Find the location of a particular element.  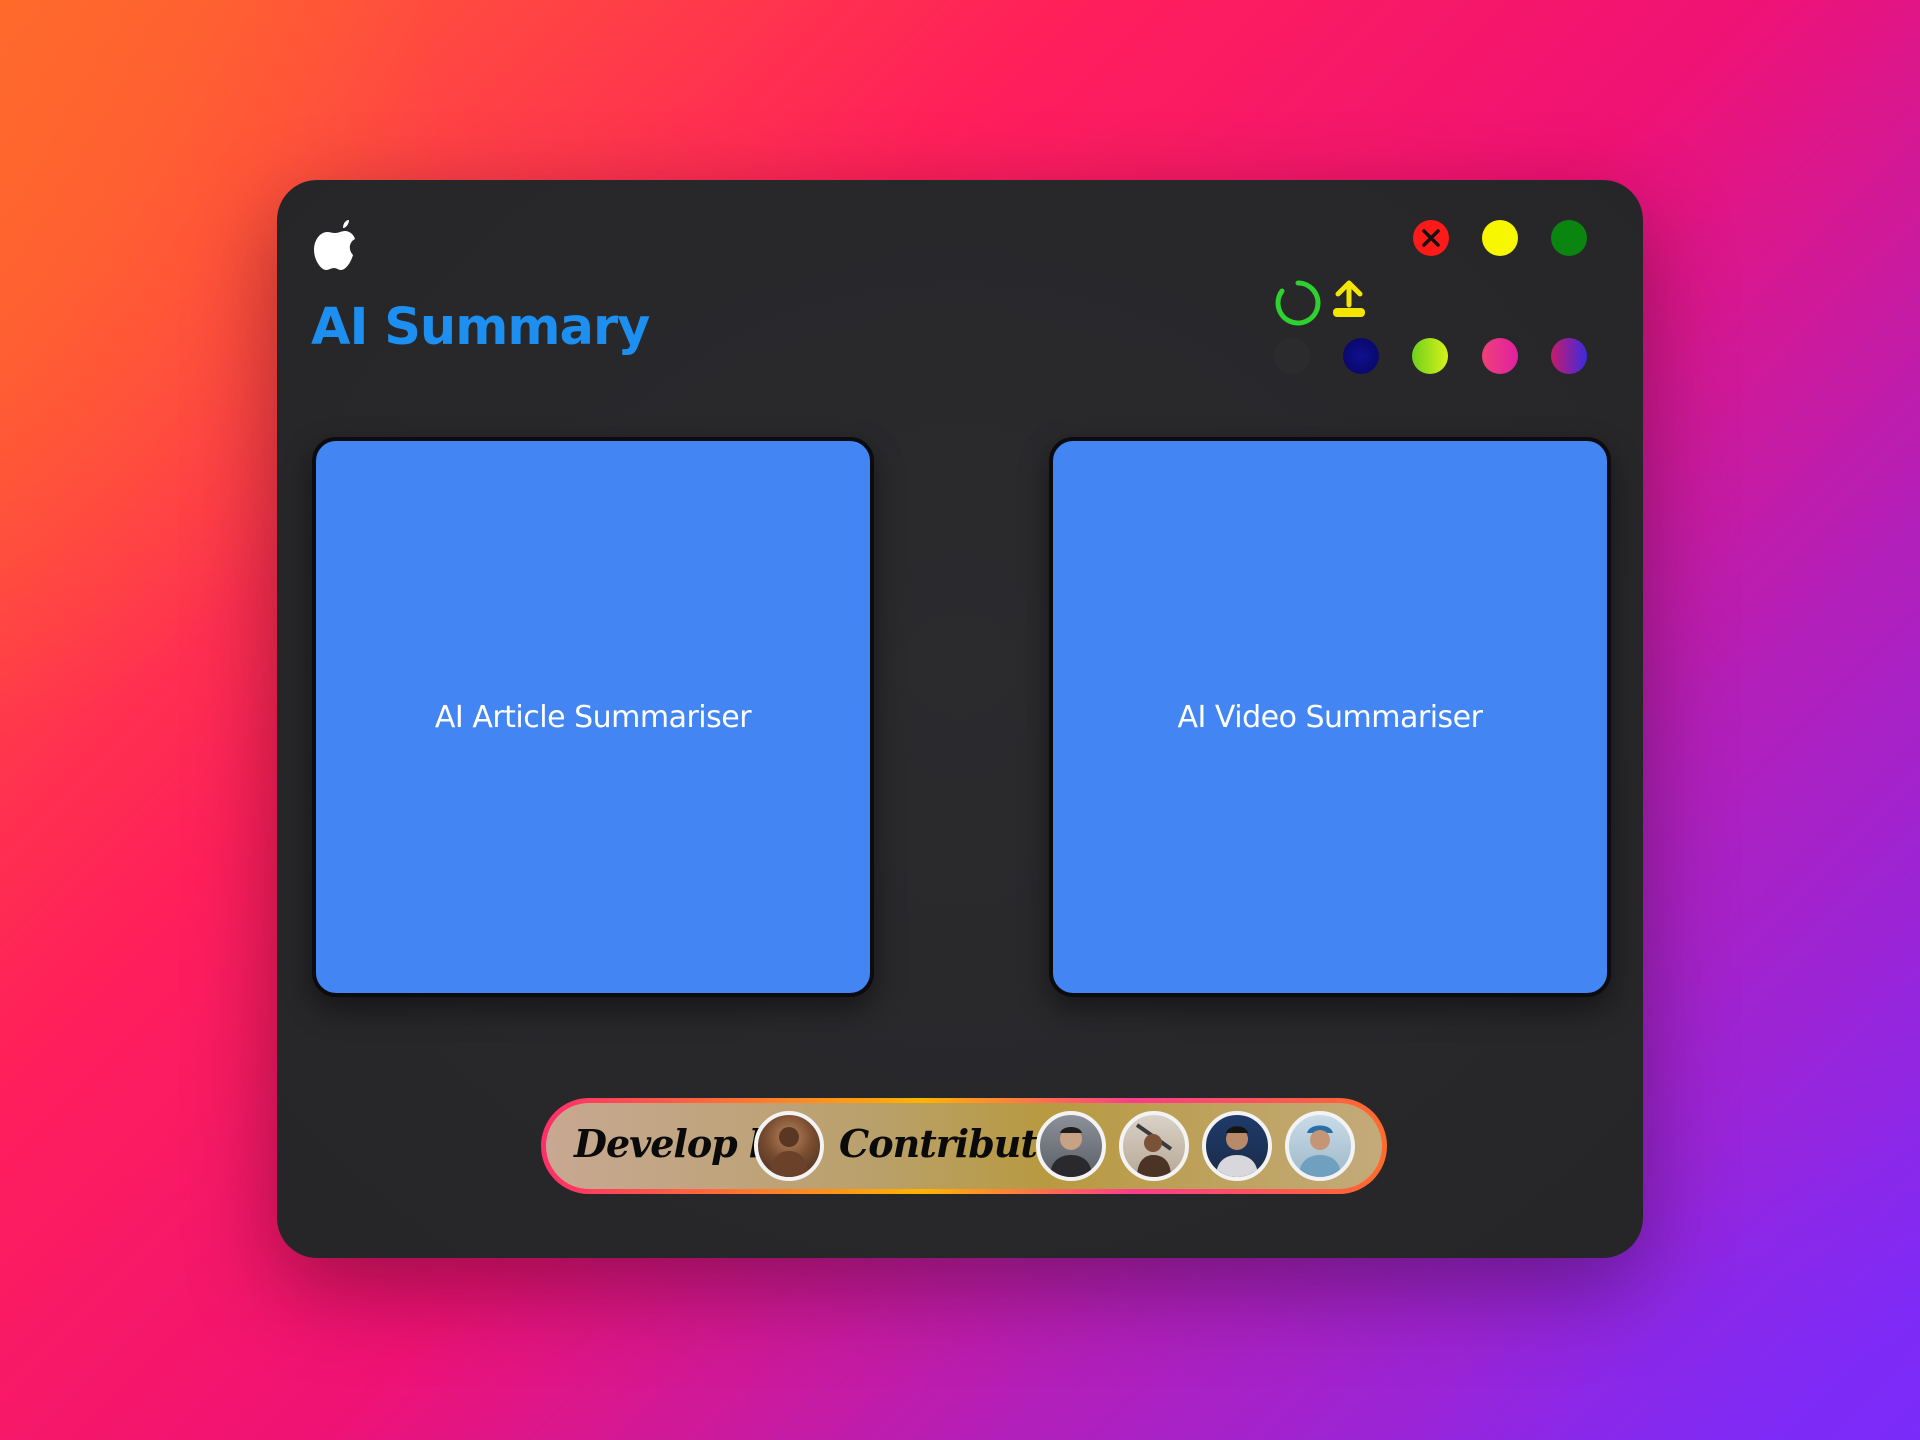

theme-swatch-navy is located at coordinates (1361, 356).